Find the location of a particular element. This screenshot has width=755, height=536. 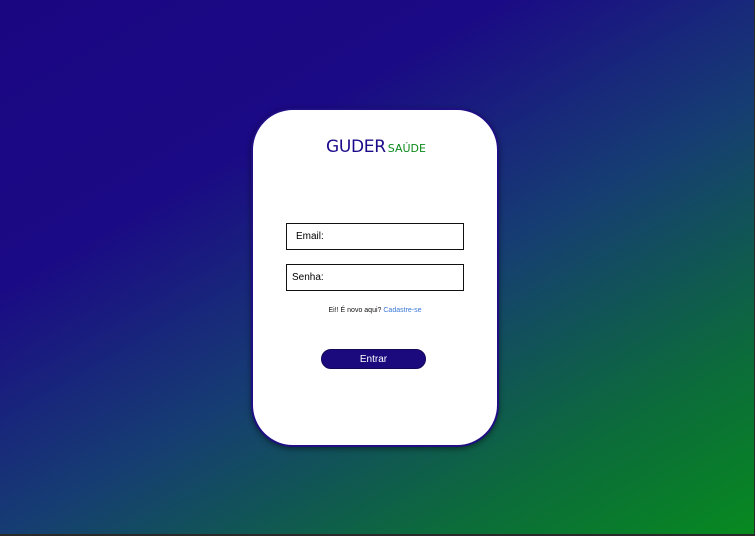

signup-prompt-text: Ei!! É novo aqui? is located at coordinates (355, 310).